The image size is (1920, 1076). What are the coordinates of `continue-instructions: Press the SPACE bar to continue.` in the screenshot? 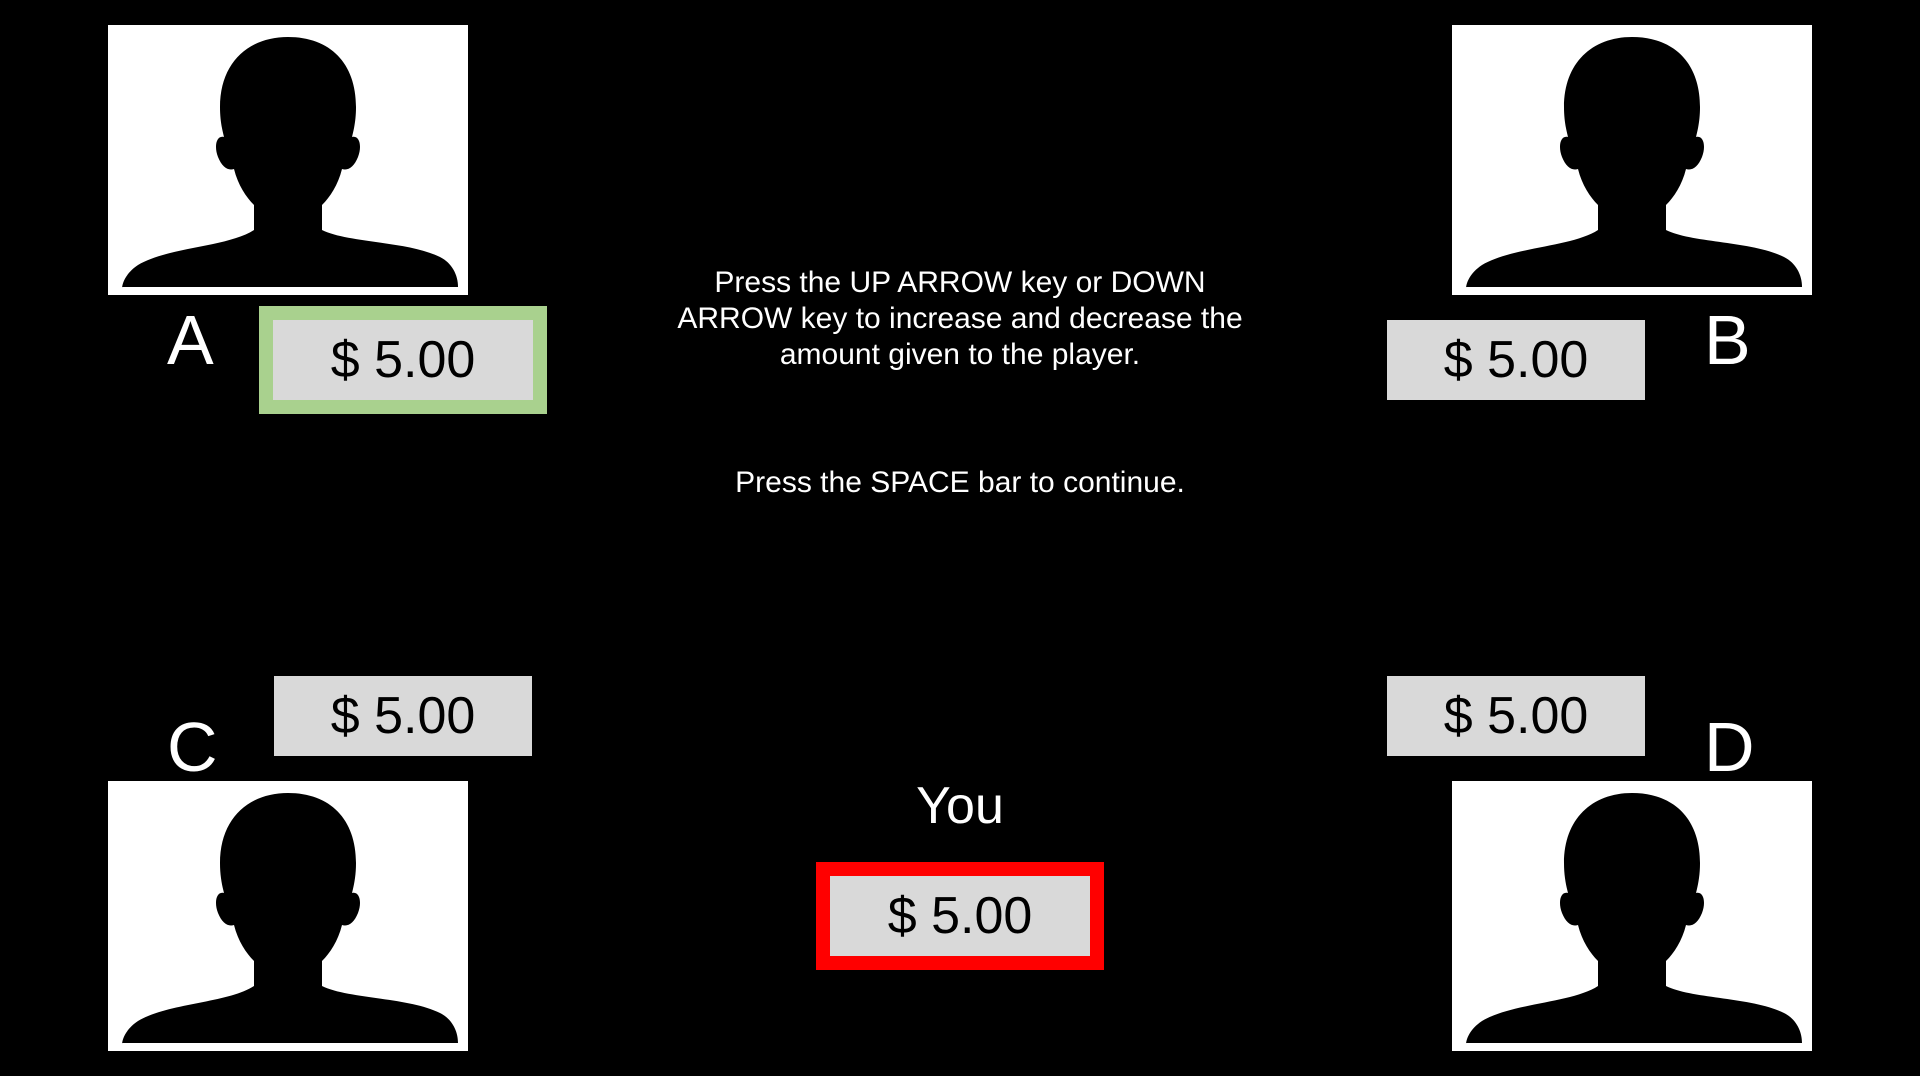 It's located at (960, 482).